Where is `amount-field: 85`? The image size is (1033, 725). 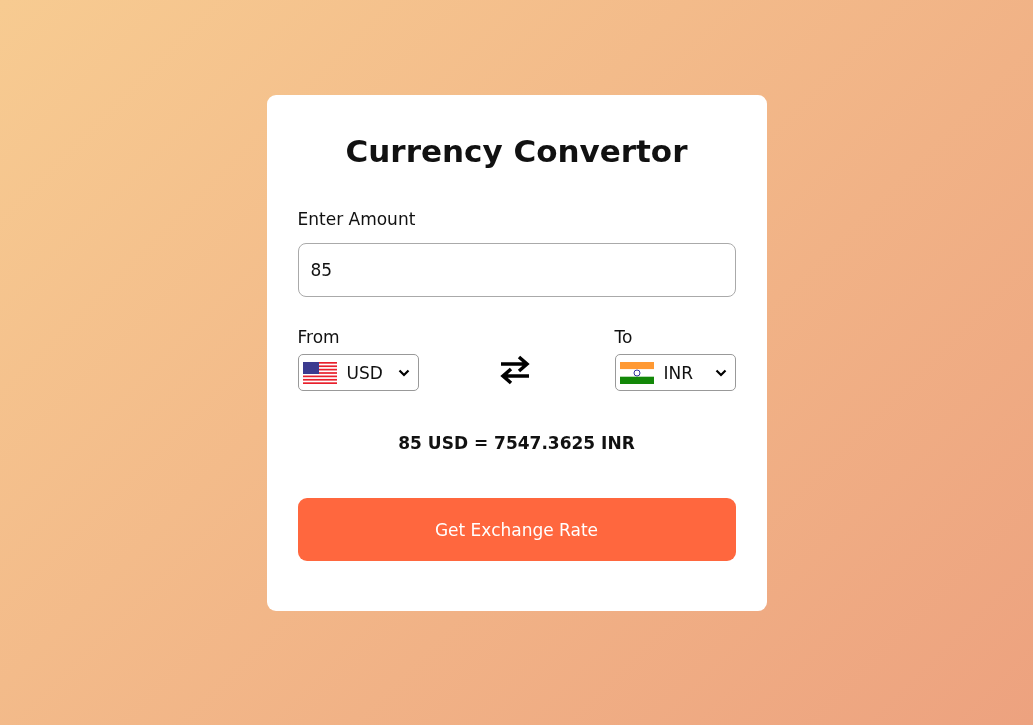
amount-field: 85 is located at coordinates (516, 270).